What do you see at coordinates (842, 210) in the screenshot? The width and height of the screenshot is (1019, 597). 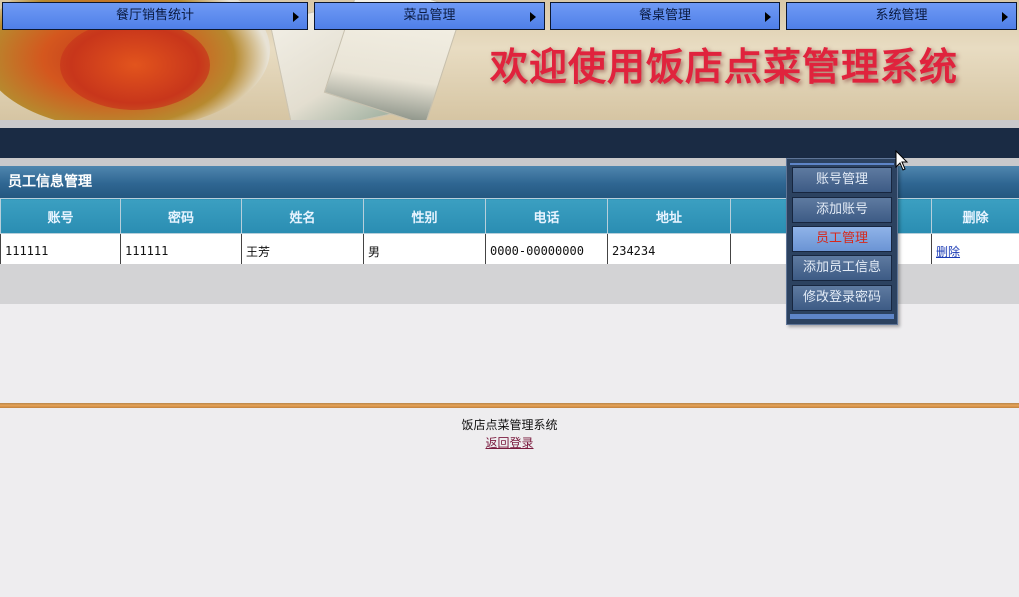 I see `menu-item-add-account: 添加账号` at bounding box center [842, 210].